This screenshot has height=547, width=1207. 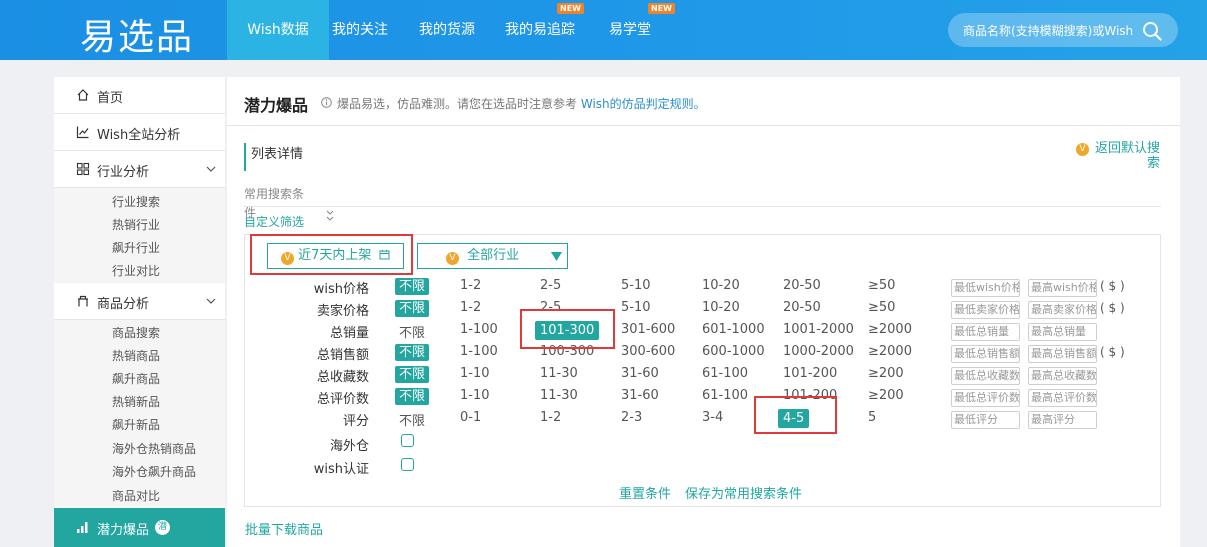 What do you see at coordinates (136, 378) in the screenshot?
I see `sidebar-subitem-rising-product: 飙升商品` at bounding box center [136, 378].